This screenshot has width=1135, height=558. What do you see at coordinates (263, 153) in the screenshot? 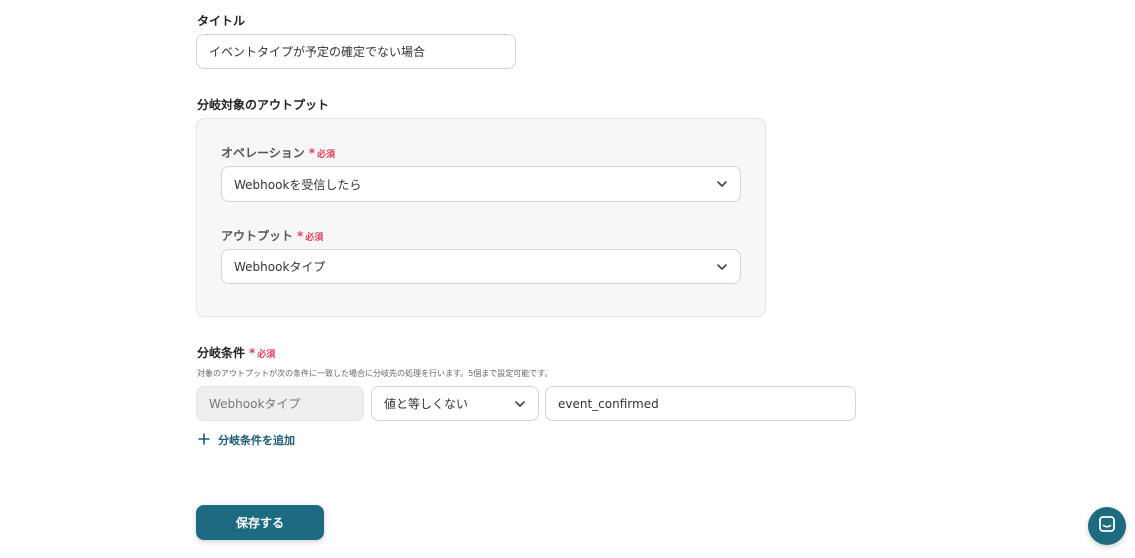
I see `operation-label: オペレーション` at bounding box center [263, 153].